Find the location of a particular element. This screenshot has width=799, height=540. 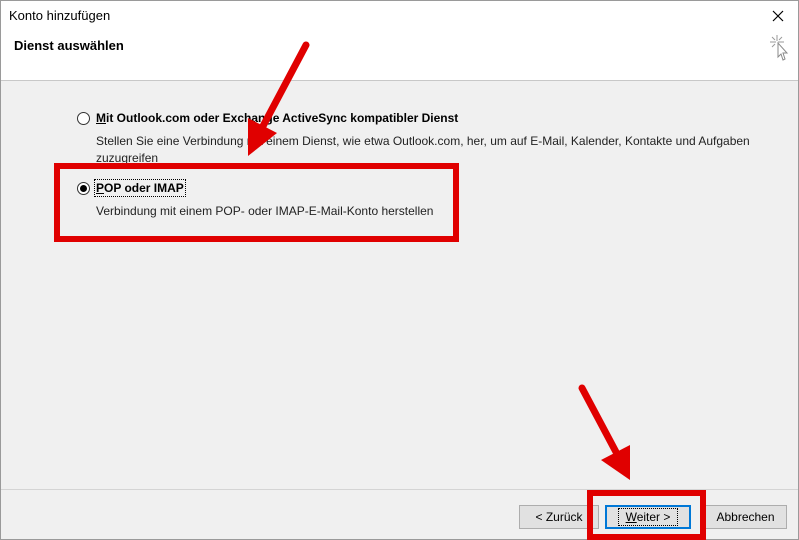

back-button-label: < Zurück is located at coordinates (559, 517).